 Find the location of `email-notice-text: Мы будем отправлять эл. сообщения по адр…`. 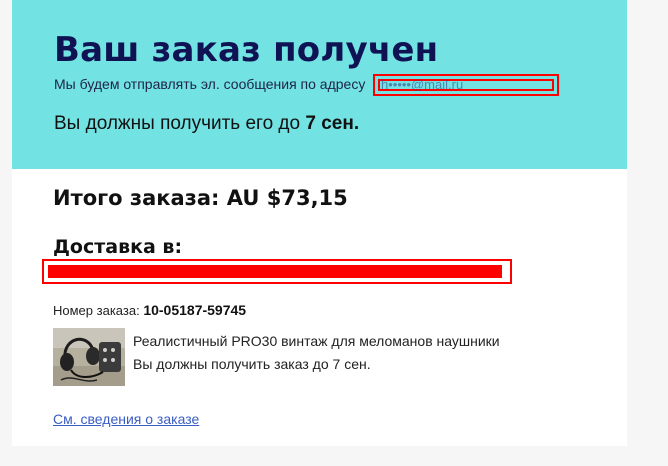

email-notice-text: Мы будем отправлять эл. сообщения по адр… is located at coordinates (210, 84).